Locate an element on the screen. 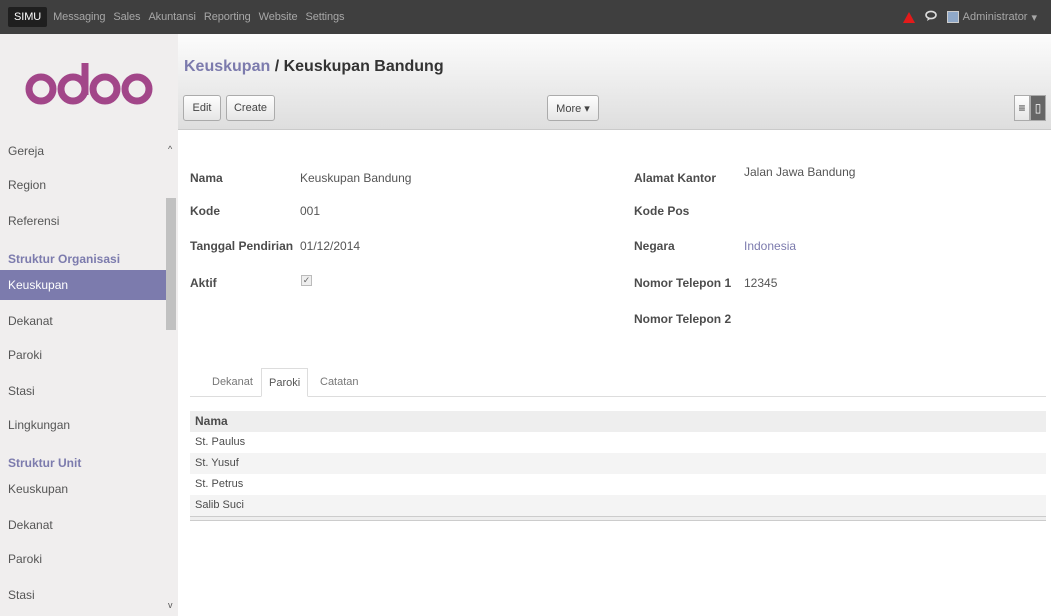 Image resolution: width=1051 pixels, height=616 pixels. table-row: St. Yusuf is located at coordinates (618, 463).